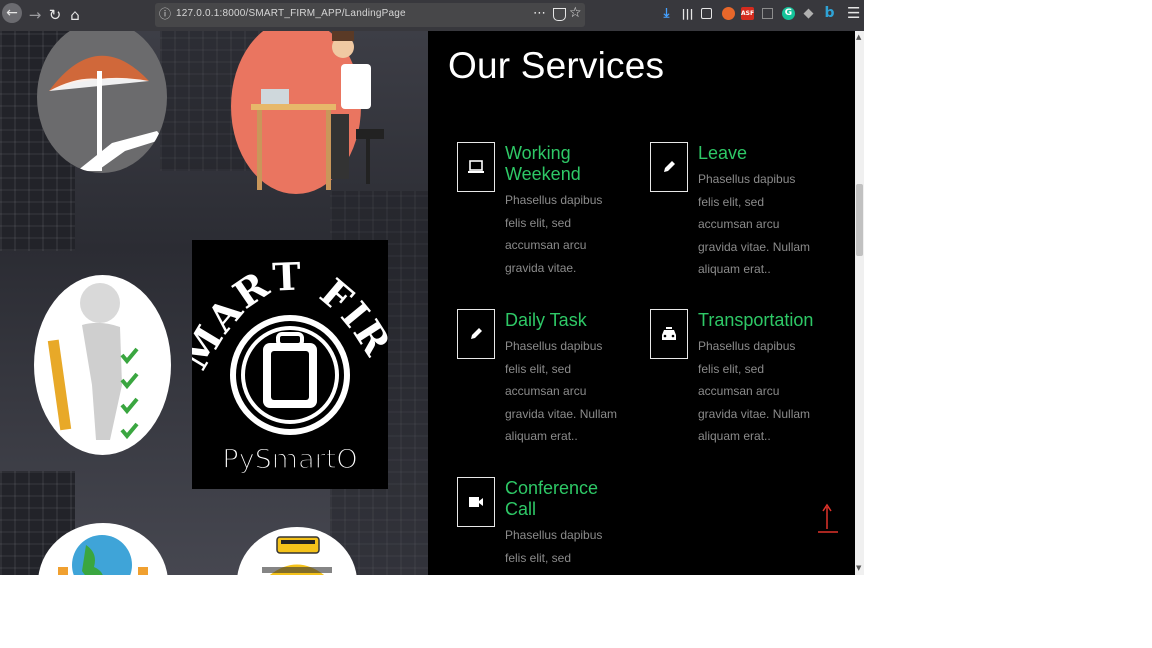  What do you see at coordinates (853, 13) in the screenshot?
I see `hamburger-menu-icon: ☰` at bounding box center [853, 13].